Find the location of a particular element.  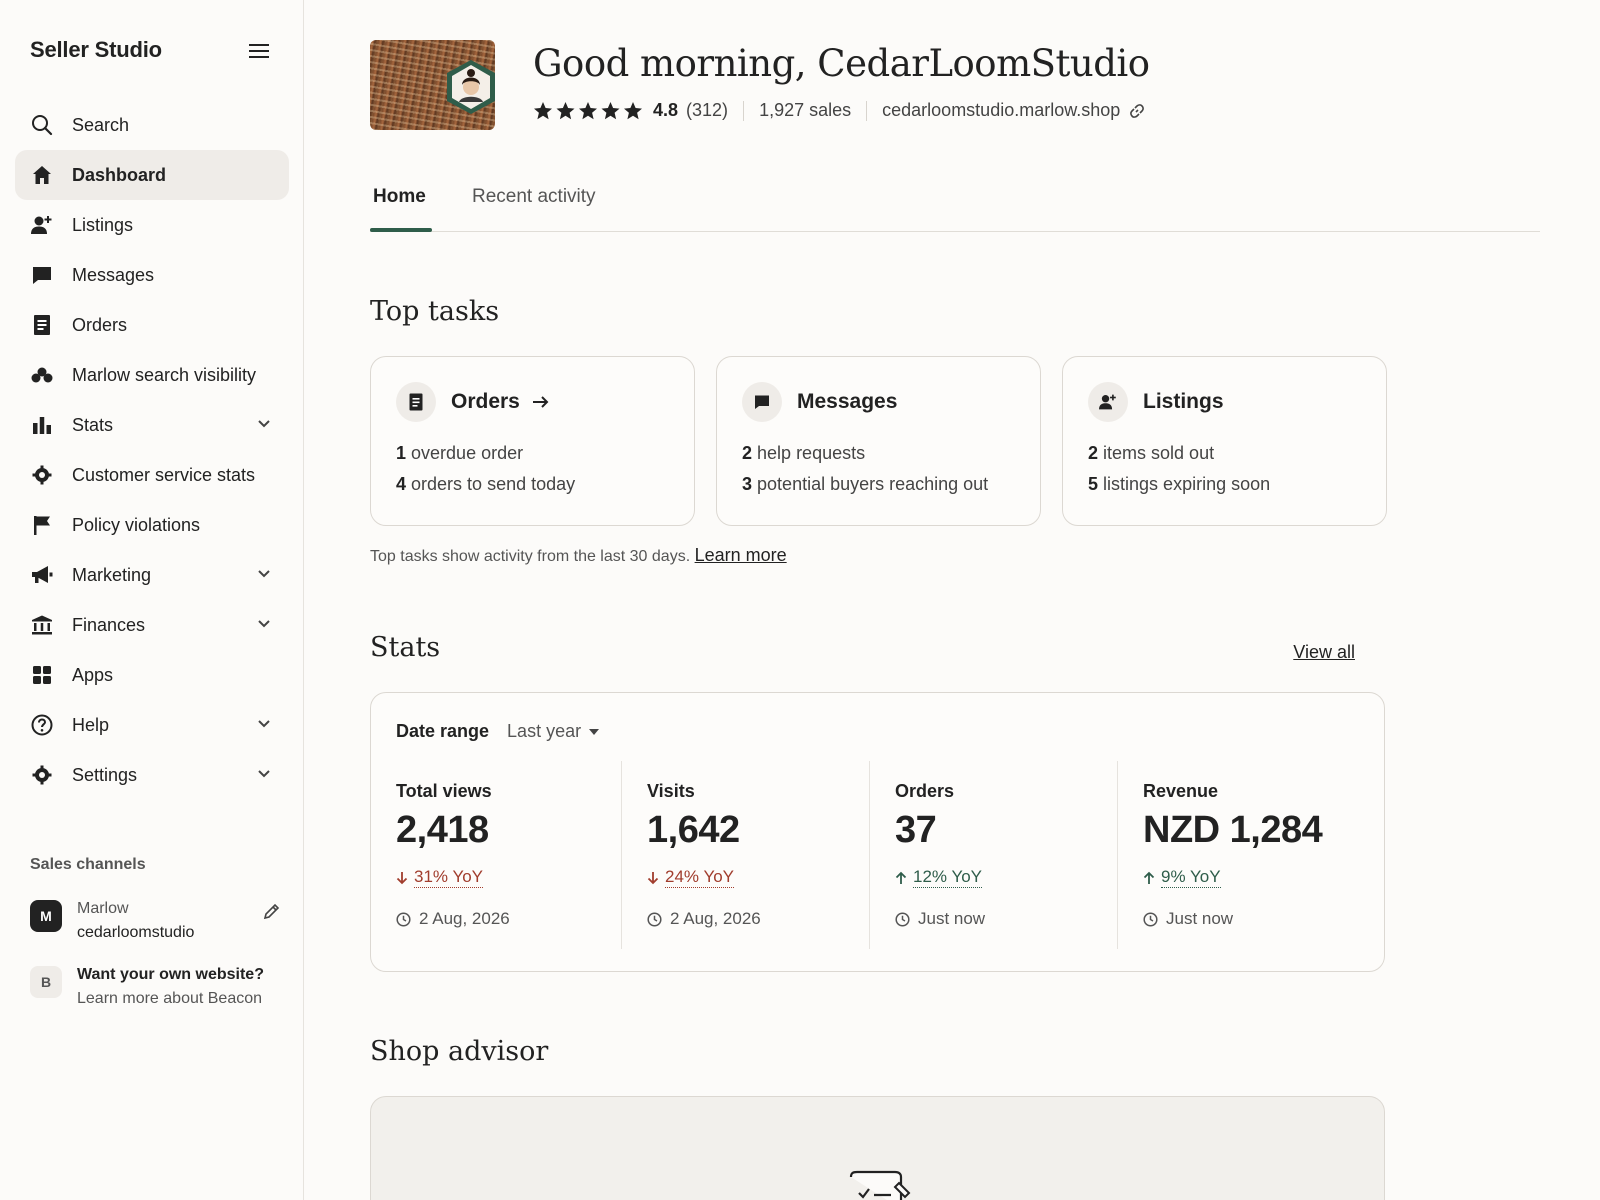

date-range-selector: Date range Last year is located at coordinates (498, 731).